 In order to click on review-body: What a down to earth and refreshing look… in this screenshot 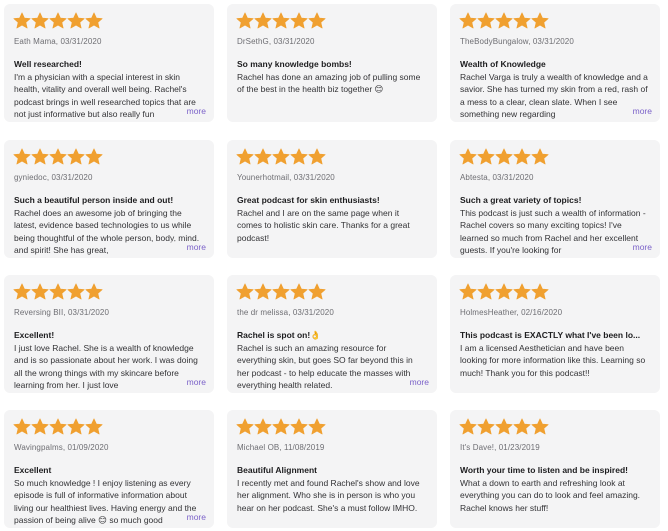, I will do `click(550, 495)`.